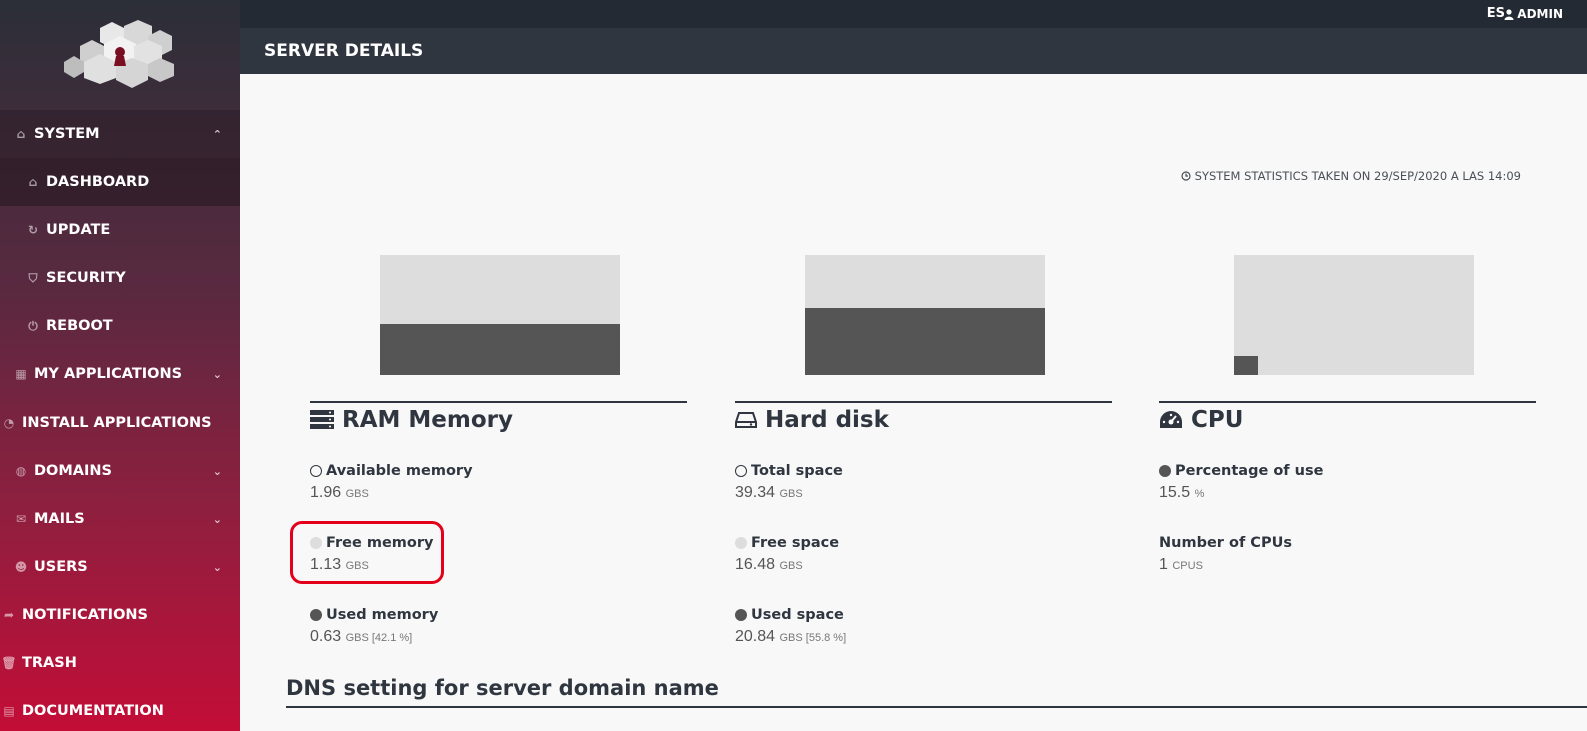 The image size is (1587, 731). I want to click on sidebar-item-label: MAILS, so click(59, 519).